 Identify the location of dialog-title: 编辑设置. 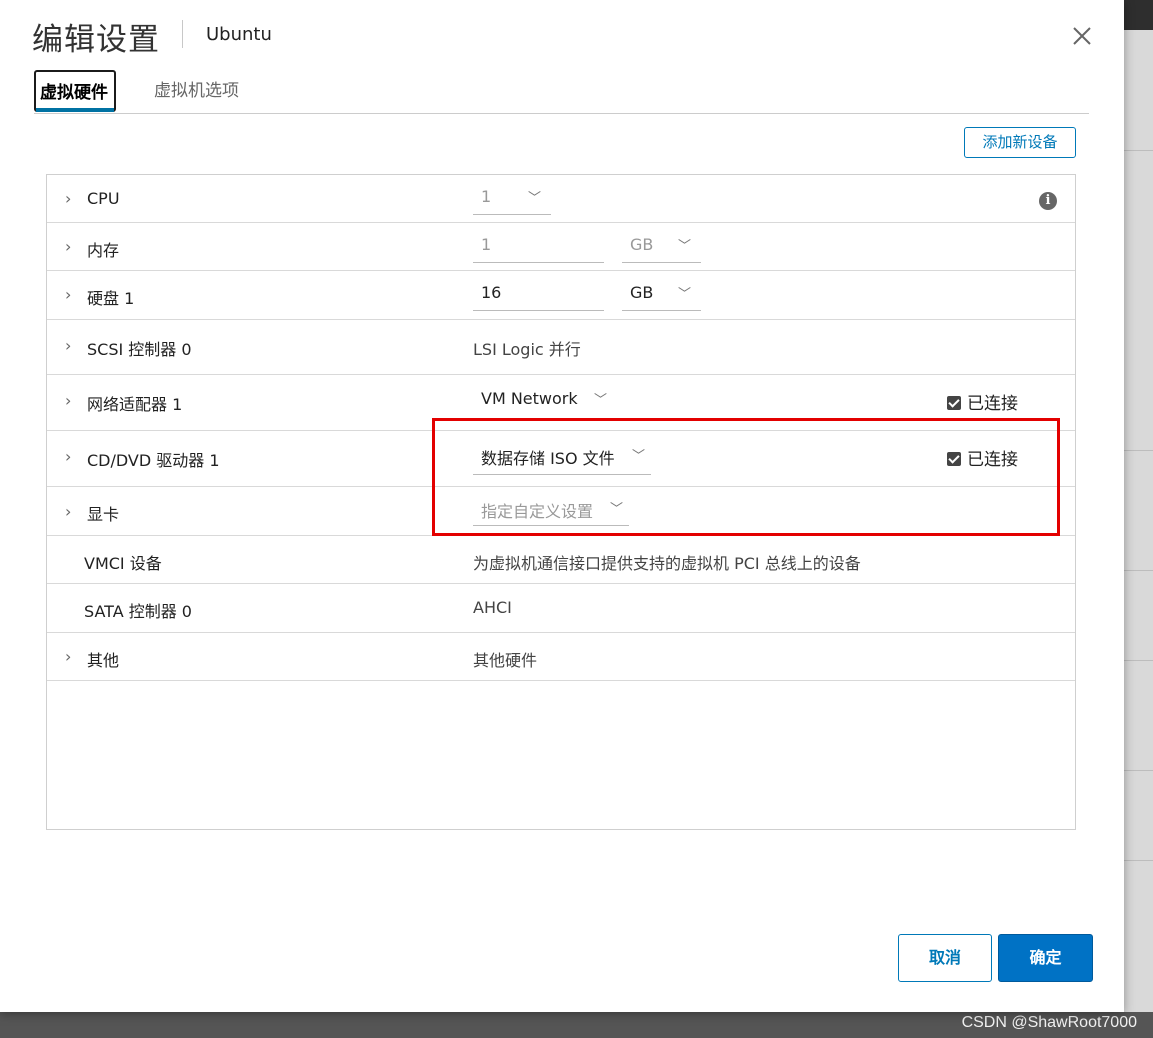
(96, 40).